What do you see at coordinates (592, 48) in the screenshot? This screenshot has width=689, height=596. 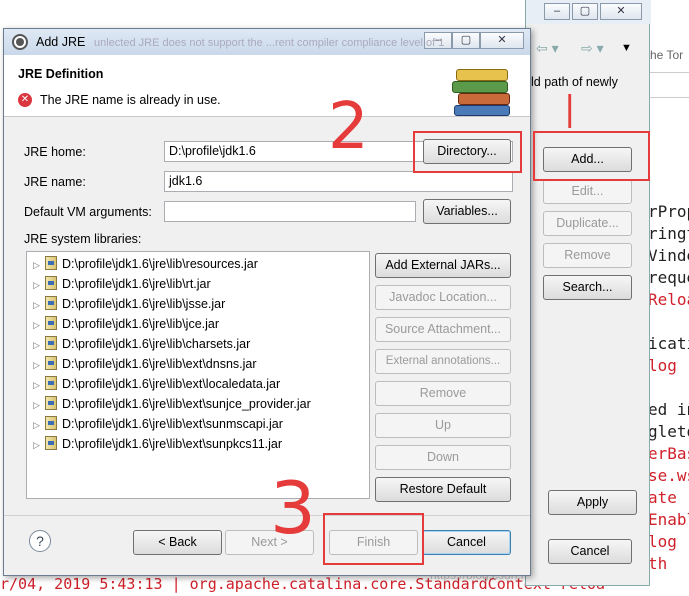 I see `nav-forward-icon: ⇨ ▾` at bounding box center [592, 48].